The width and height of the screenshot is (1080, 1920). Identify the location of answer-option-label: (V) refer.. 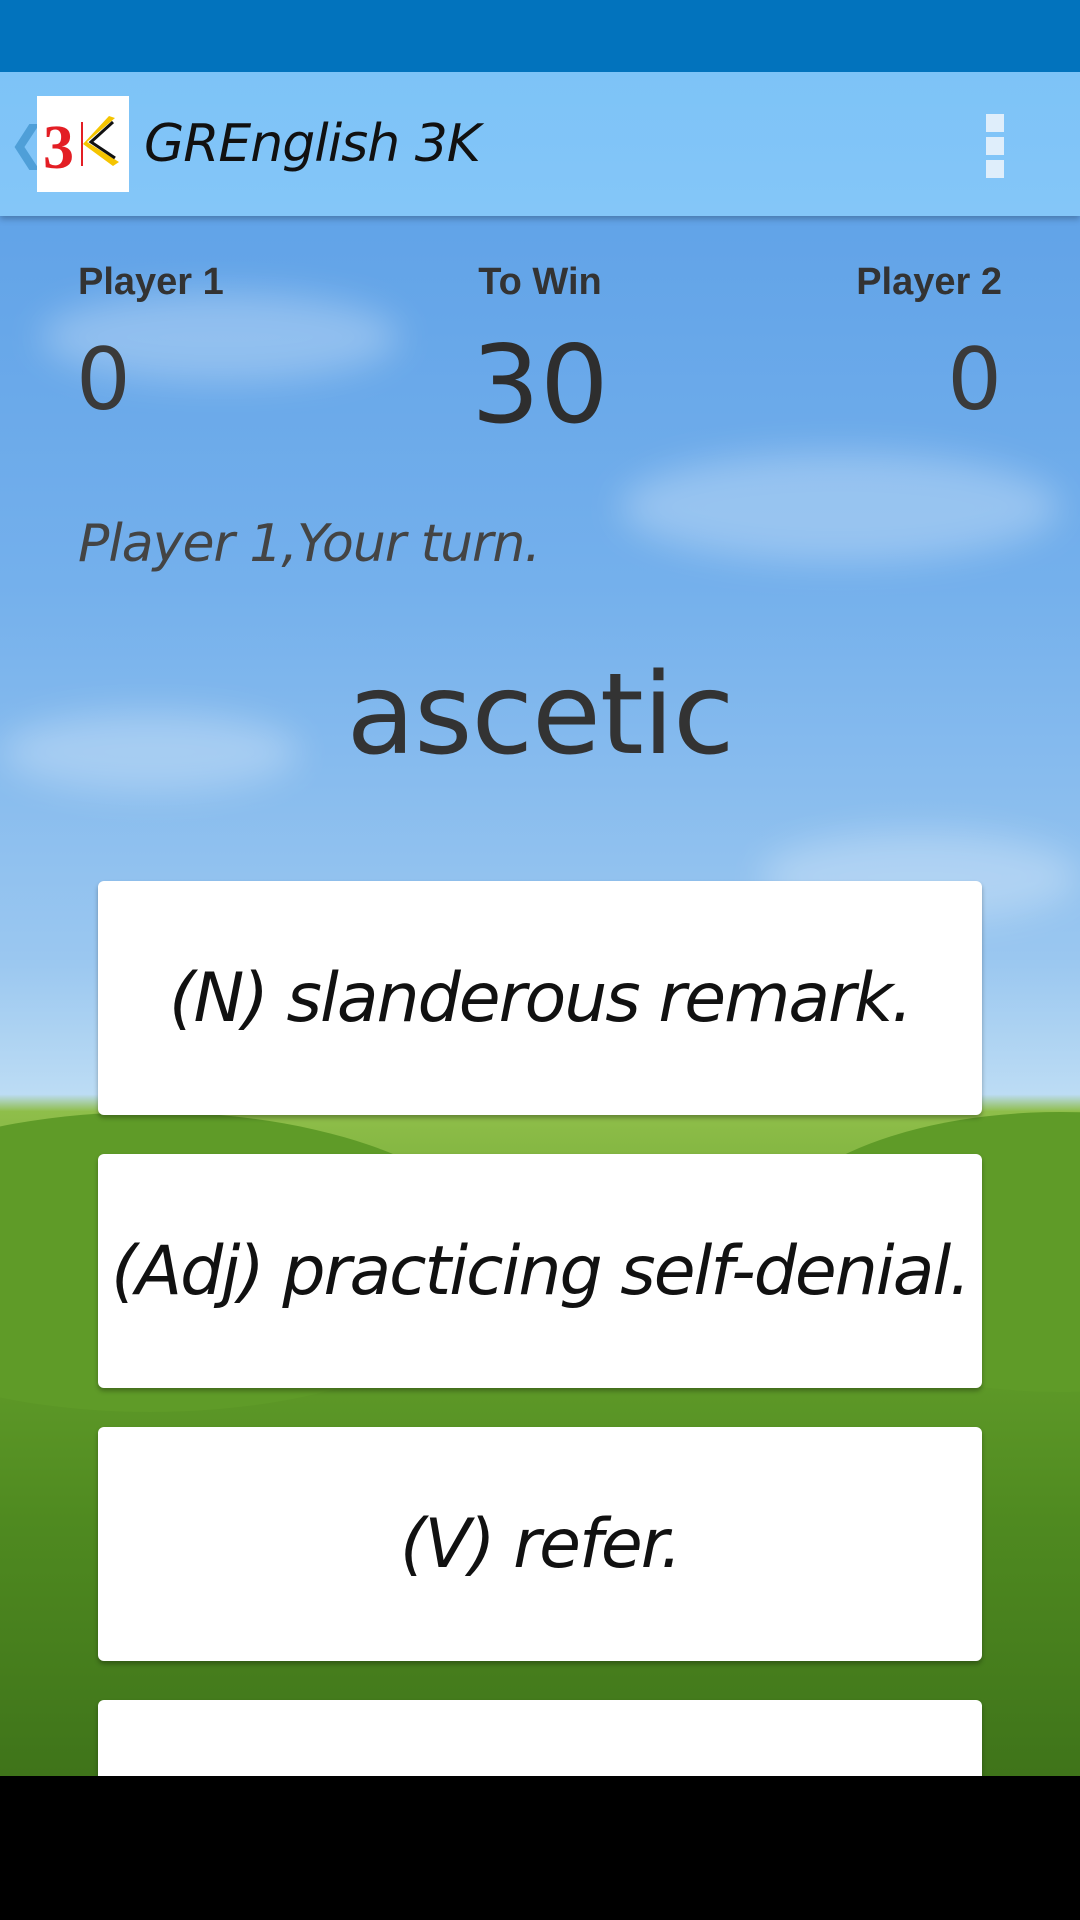
(540, 1544).